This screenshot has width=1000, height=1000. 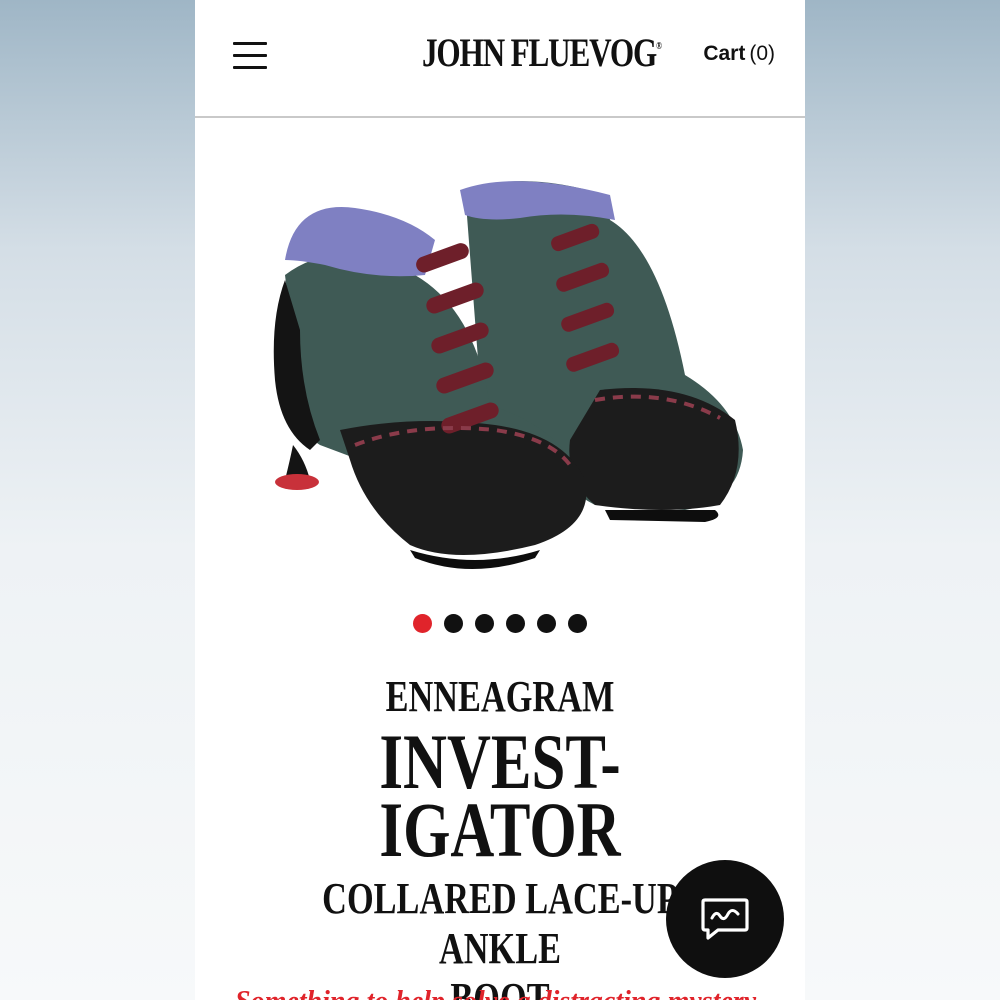 What do you see at coordinates (500, 696) in the screenshot?
I see `collection-name: ENNEAGRAM` at bounding box center [500, 696].